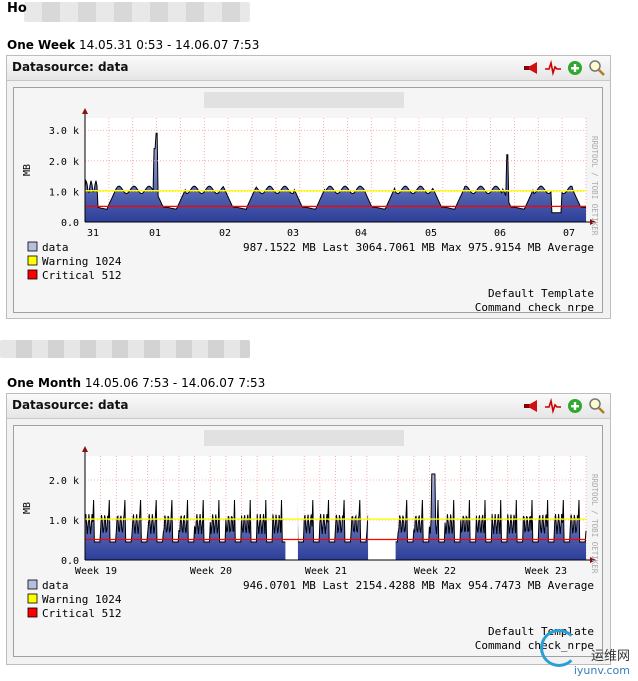  I want to click on x-tick-label: Week 21, so click(326, 571).